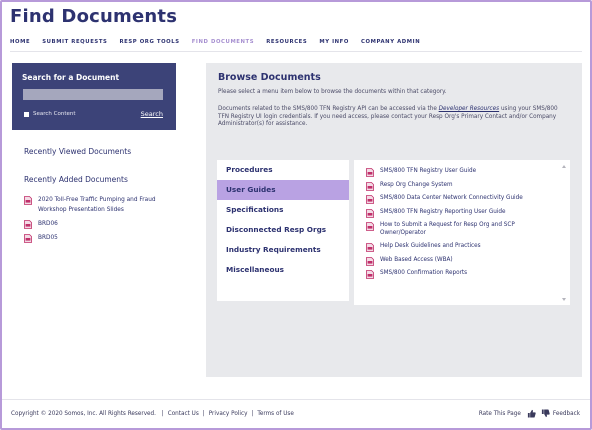 This screenshot has height=430, width=592. Describe the element at coordinates (48, 224) in the screenshot. I see `recently-added-item-label: BRD06` at that location.